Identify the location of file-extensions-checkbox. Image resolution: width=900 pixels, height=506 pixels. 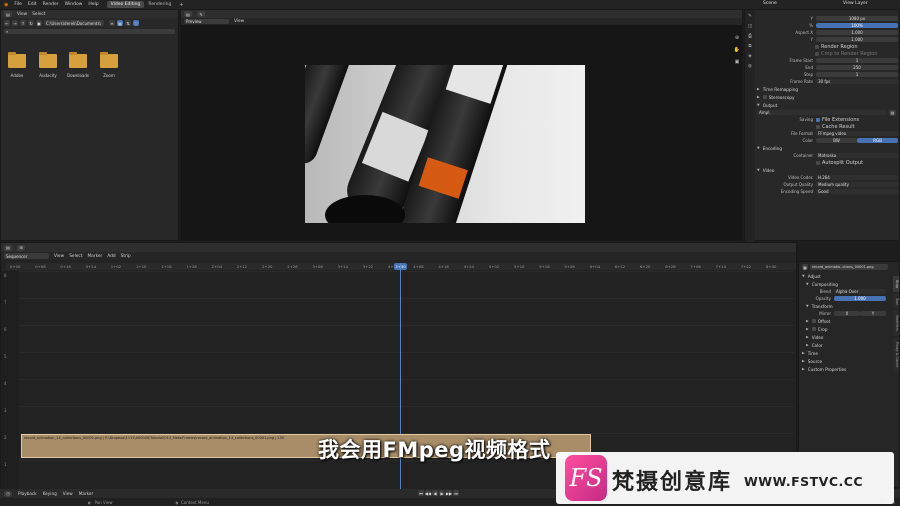
(818, 119).